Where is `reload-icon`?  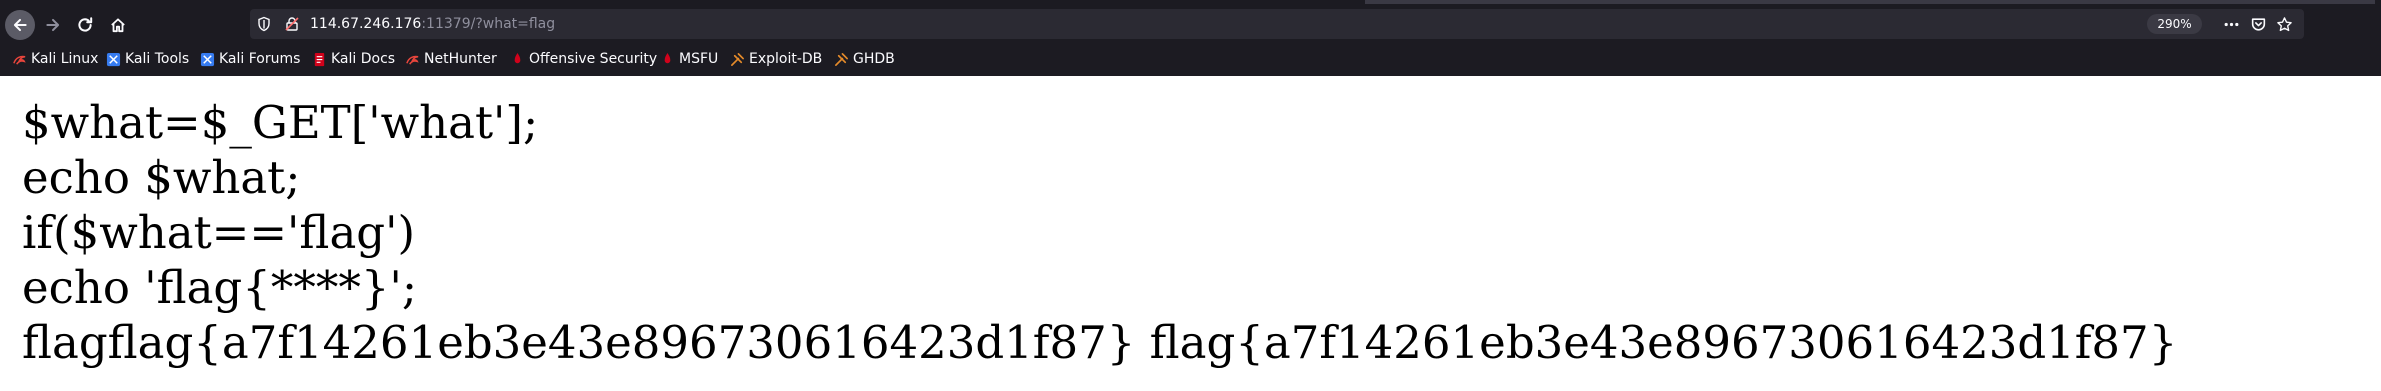 reload-icon is located at coordinates (85, 24).